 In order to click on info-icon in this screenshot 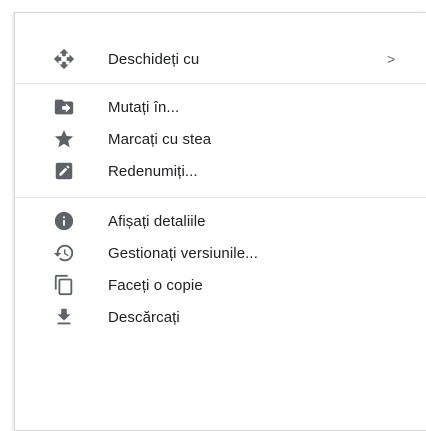, I will do `click(64, 221)`.